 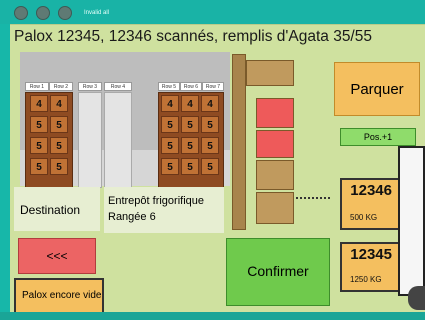 I want to click on destination-label: Destination, so click(x=50, y=210).